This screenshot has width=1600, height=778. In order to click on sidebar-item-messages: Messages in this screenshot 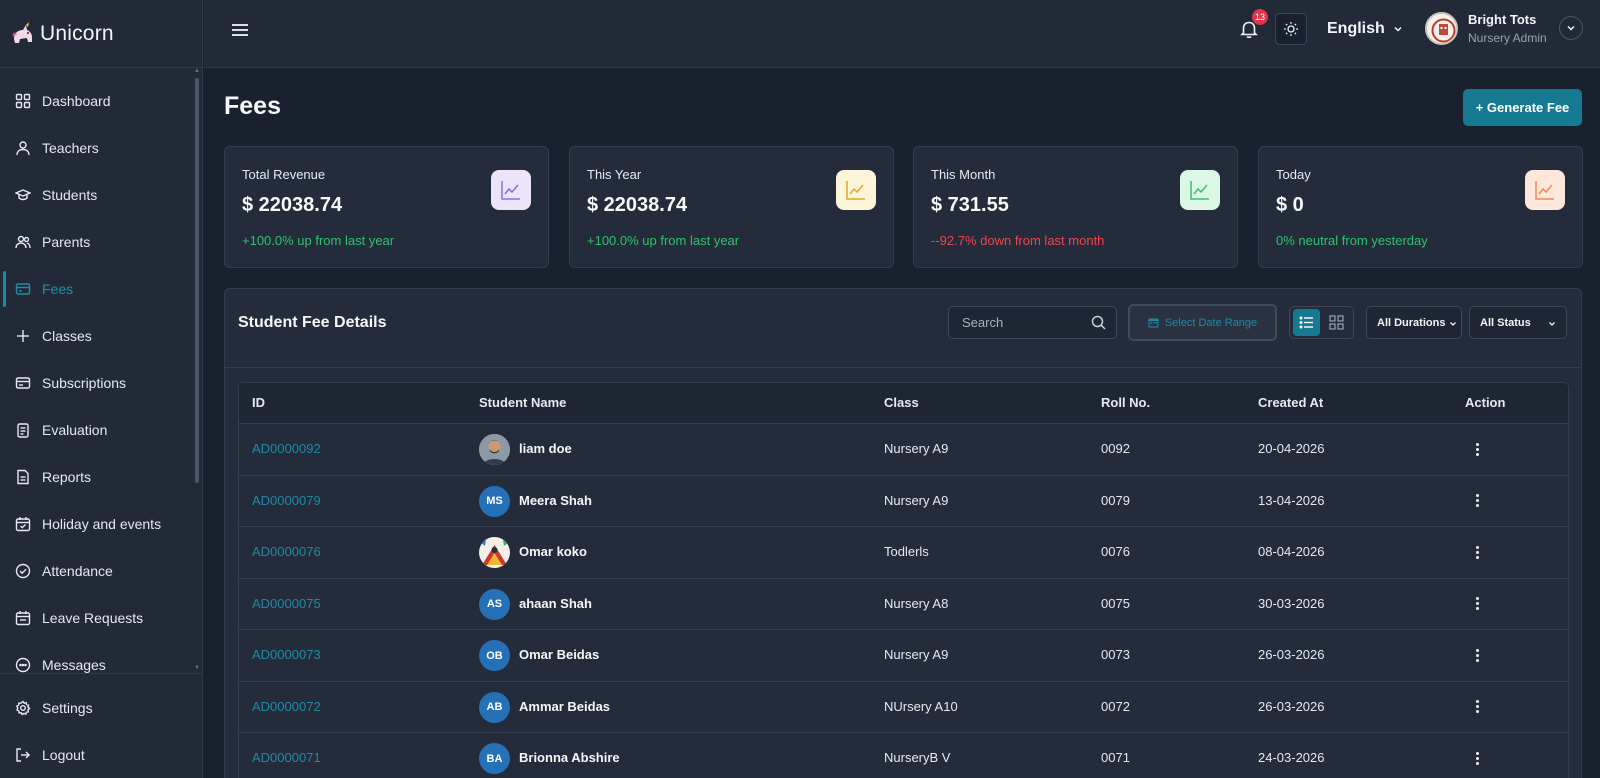, I will do `click(98, 659)`.